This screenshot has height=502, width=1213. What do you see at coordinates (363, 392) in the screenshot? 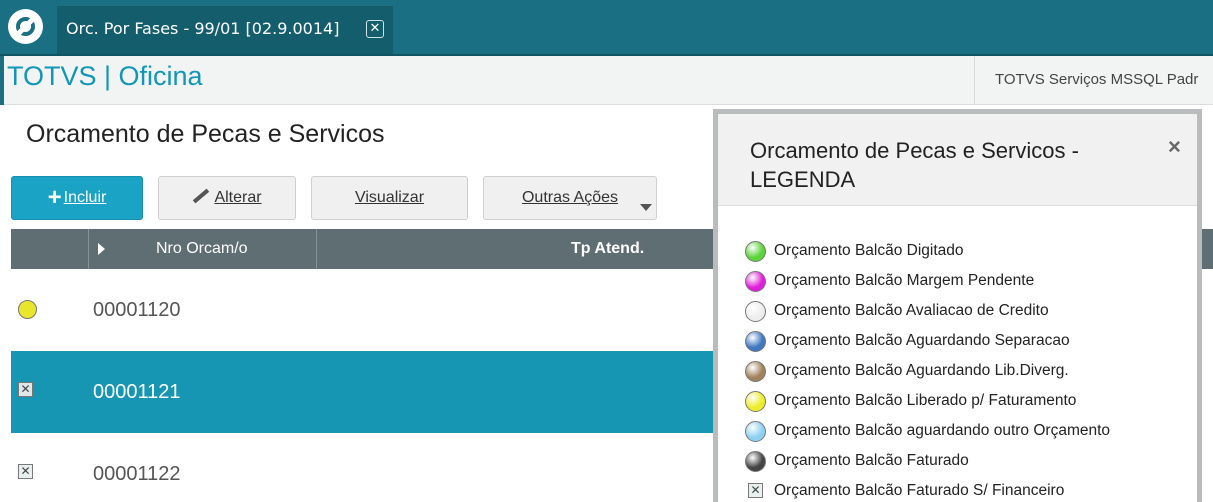
I see `table-row-selected: ✕ 00001121` at bounding box center [363, 392].